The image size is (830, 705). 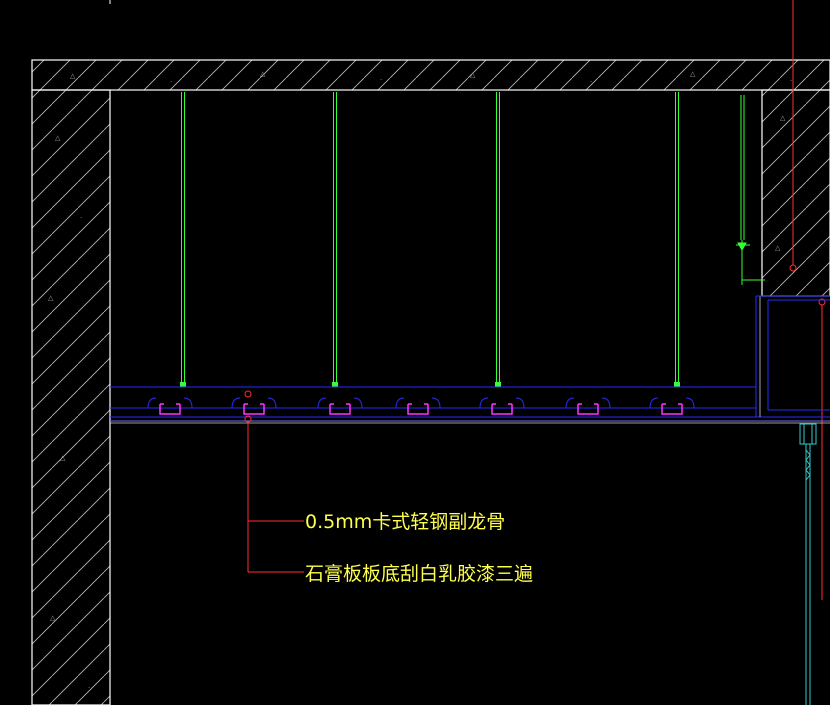 I want to click on annotation-paint: 石膏板板底刮白乳胶漆三遍, so click(x=419, y=573).